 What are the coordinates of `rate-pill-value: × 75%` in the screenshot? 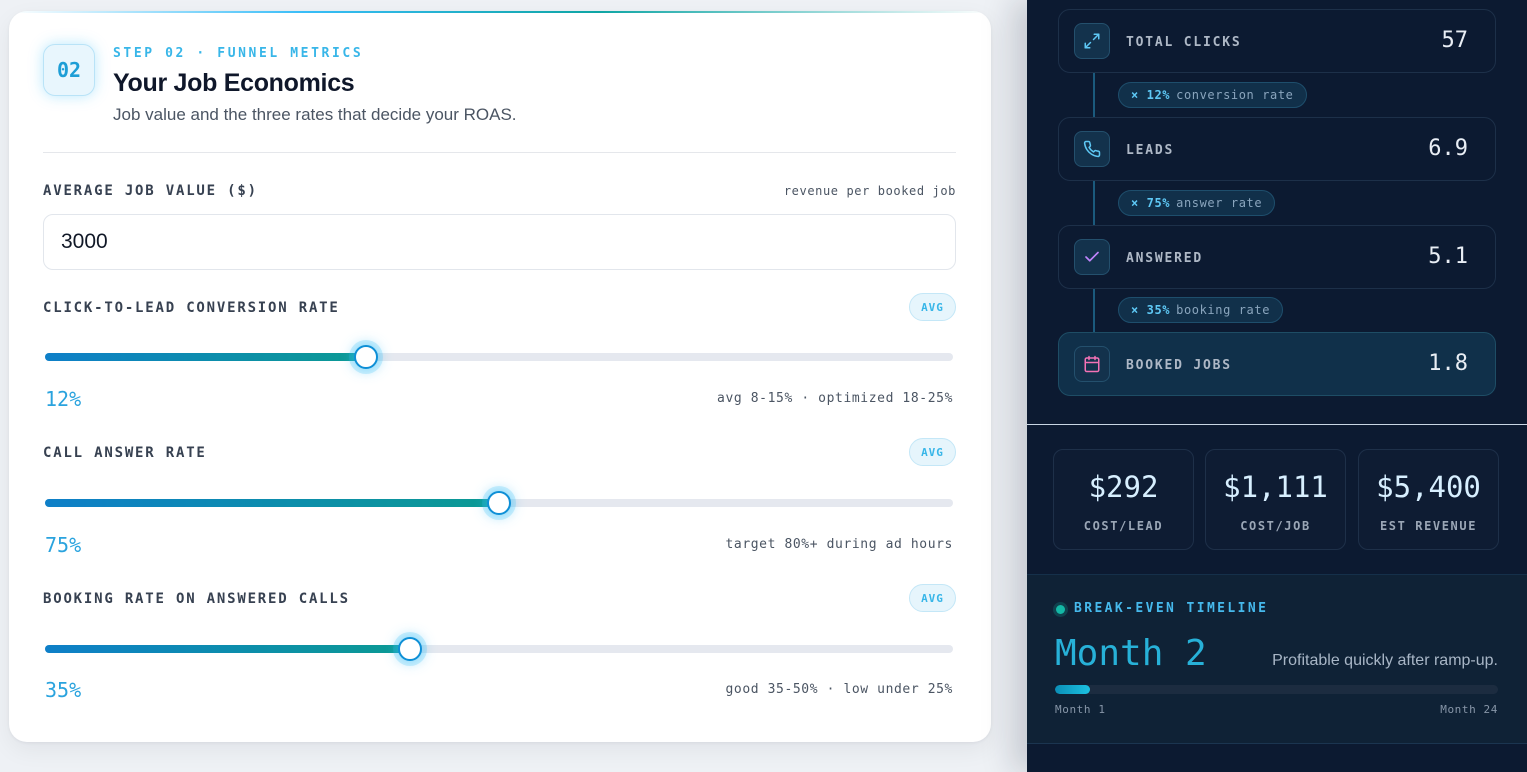 It's located at (1151, 203).